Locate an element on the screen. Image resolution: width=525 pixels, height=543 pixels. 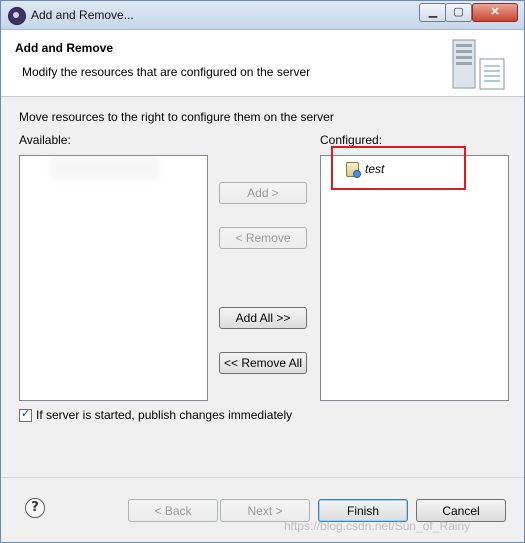
page-title: Add and Remove is located at coordinates (64, 48).